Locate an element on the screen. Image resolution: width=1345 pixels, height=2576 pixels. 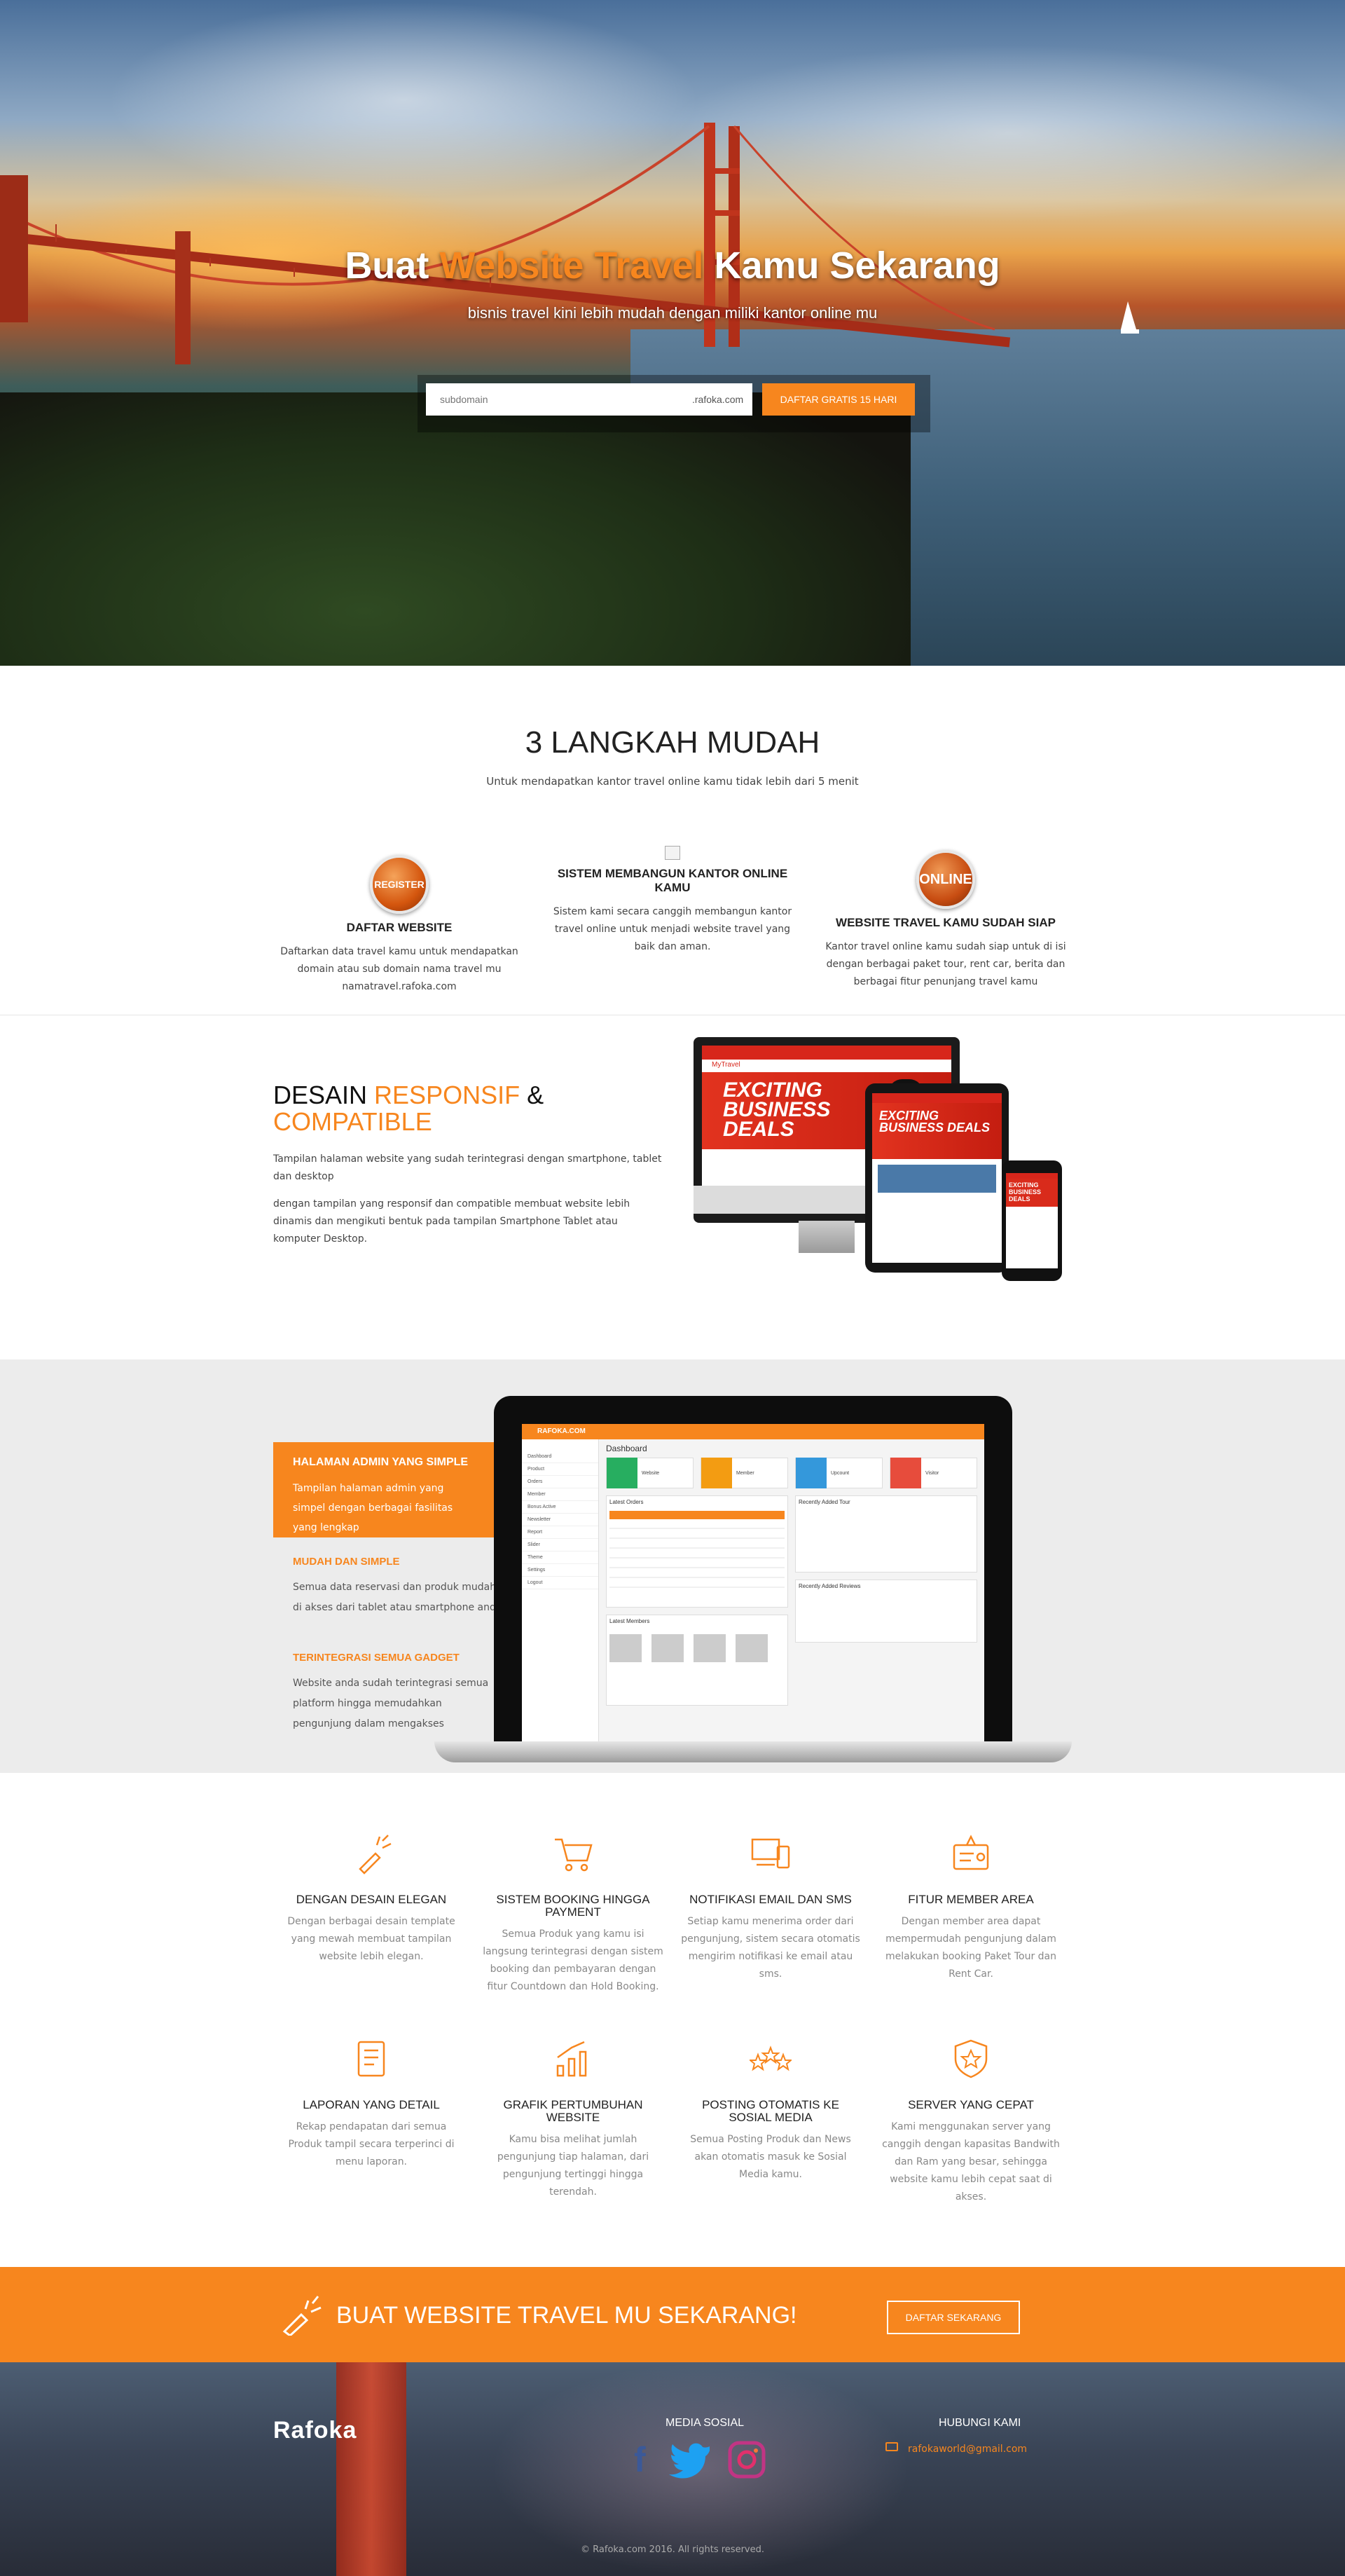
stars-icon is located at coordinates (770, 2058).